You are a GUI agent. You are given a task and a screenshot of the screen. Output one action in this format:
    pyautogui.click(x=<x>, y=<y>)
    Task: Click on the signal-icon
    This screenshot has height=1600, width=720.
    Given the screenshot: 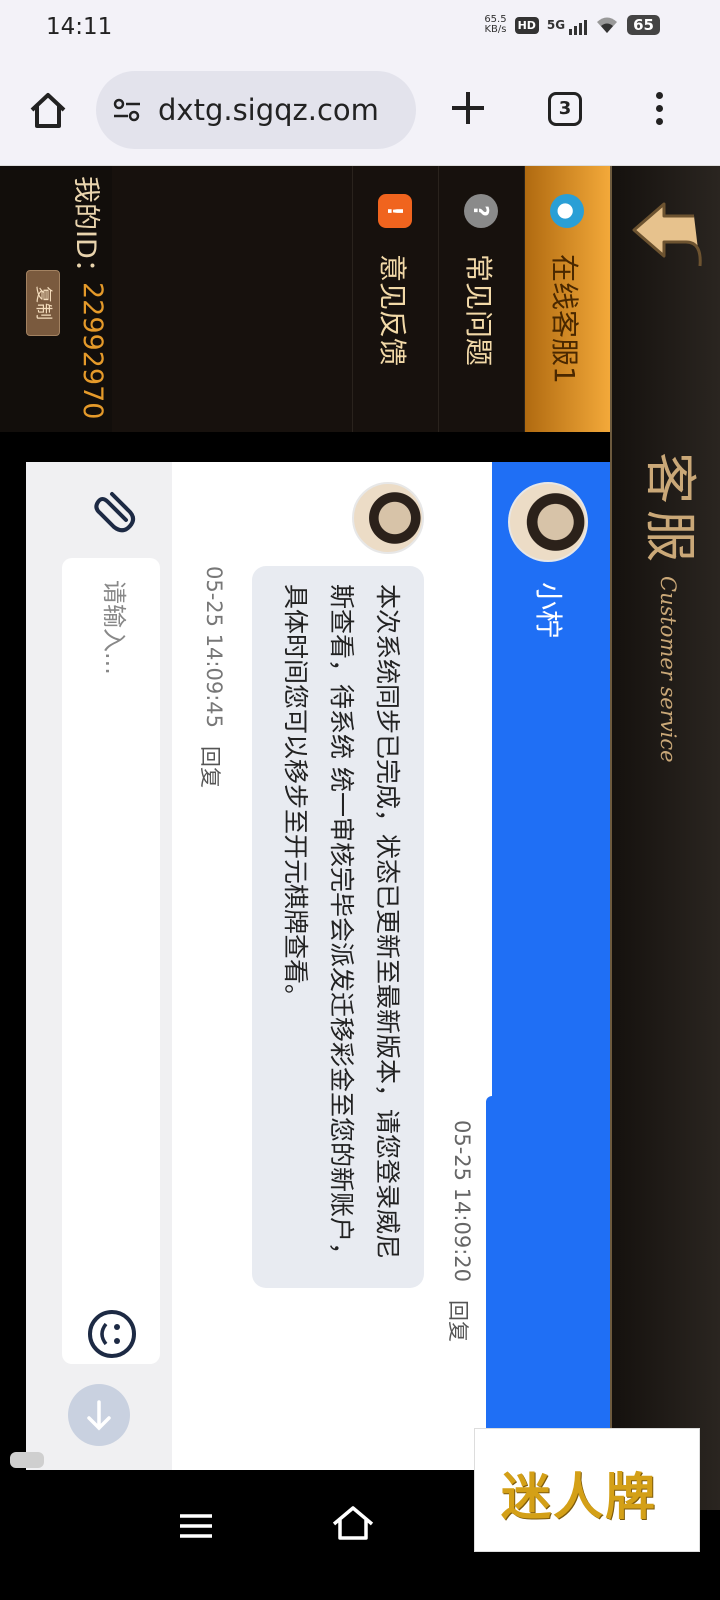 What is the action you would take?
    pyautogui.click(x=578, y=25)
    